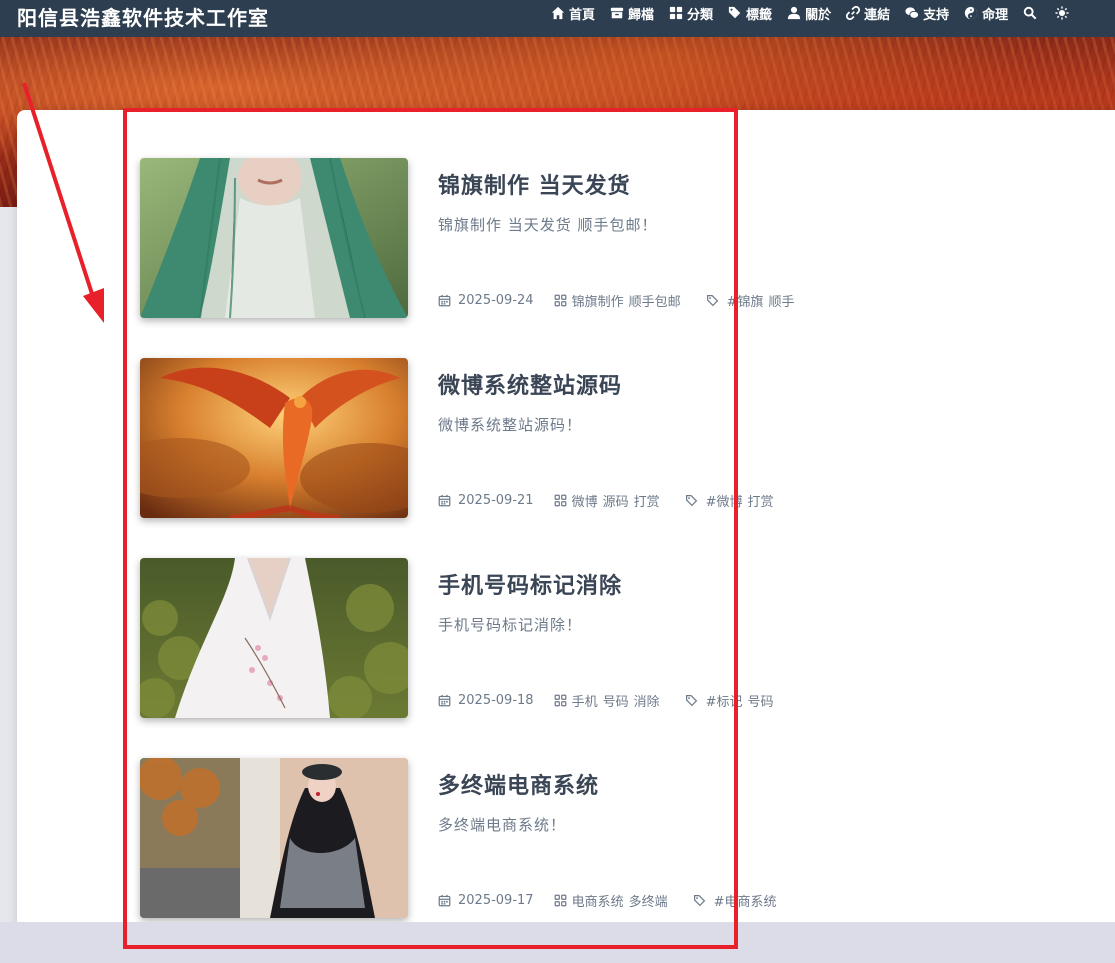 The image size is (1115, 963). What do you see at coordinates (502, 825) in the screenshot?
I see `post-excerpt: 多终端电商系统！` at bounding box center [502, 825].